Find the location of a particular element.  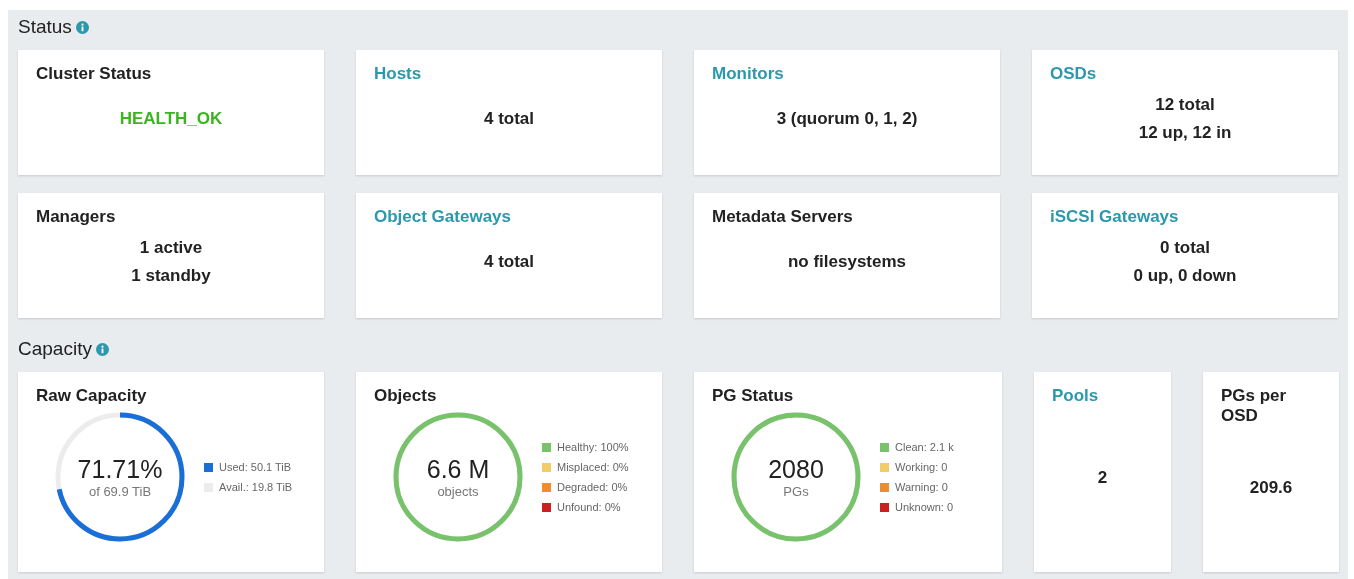

legend-label: Clean: 2.1 k is located at coordinates (924, 447).